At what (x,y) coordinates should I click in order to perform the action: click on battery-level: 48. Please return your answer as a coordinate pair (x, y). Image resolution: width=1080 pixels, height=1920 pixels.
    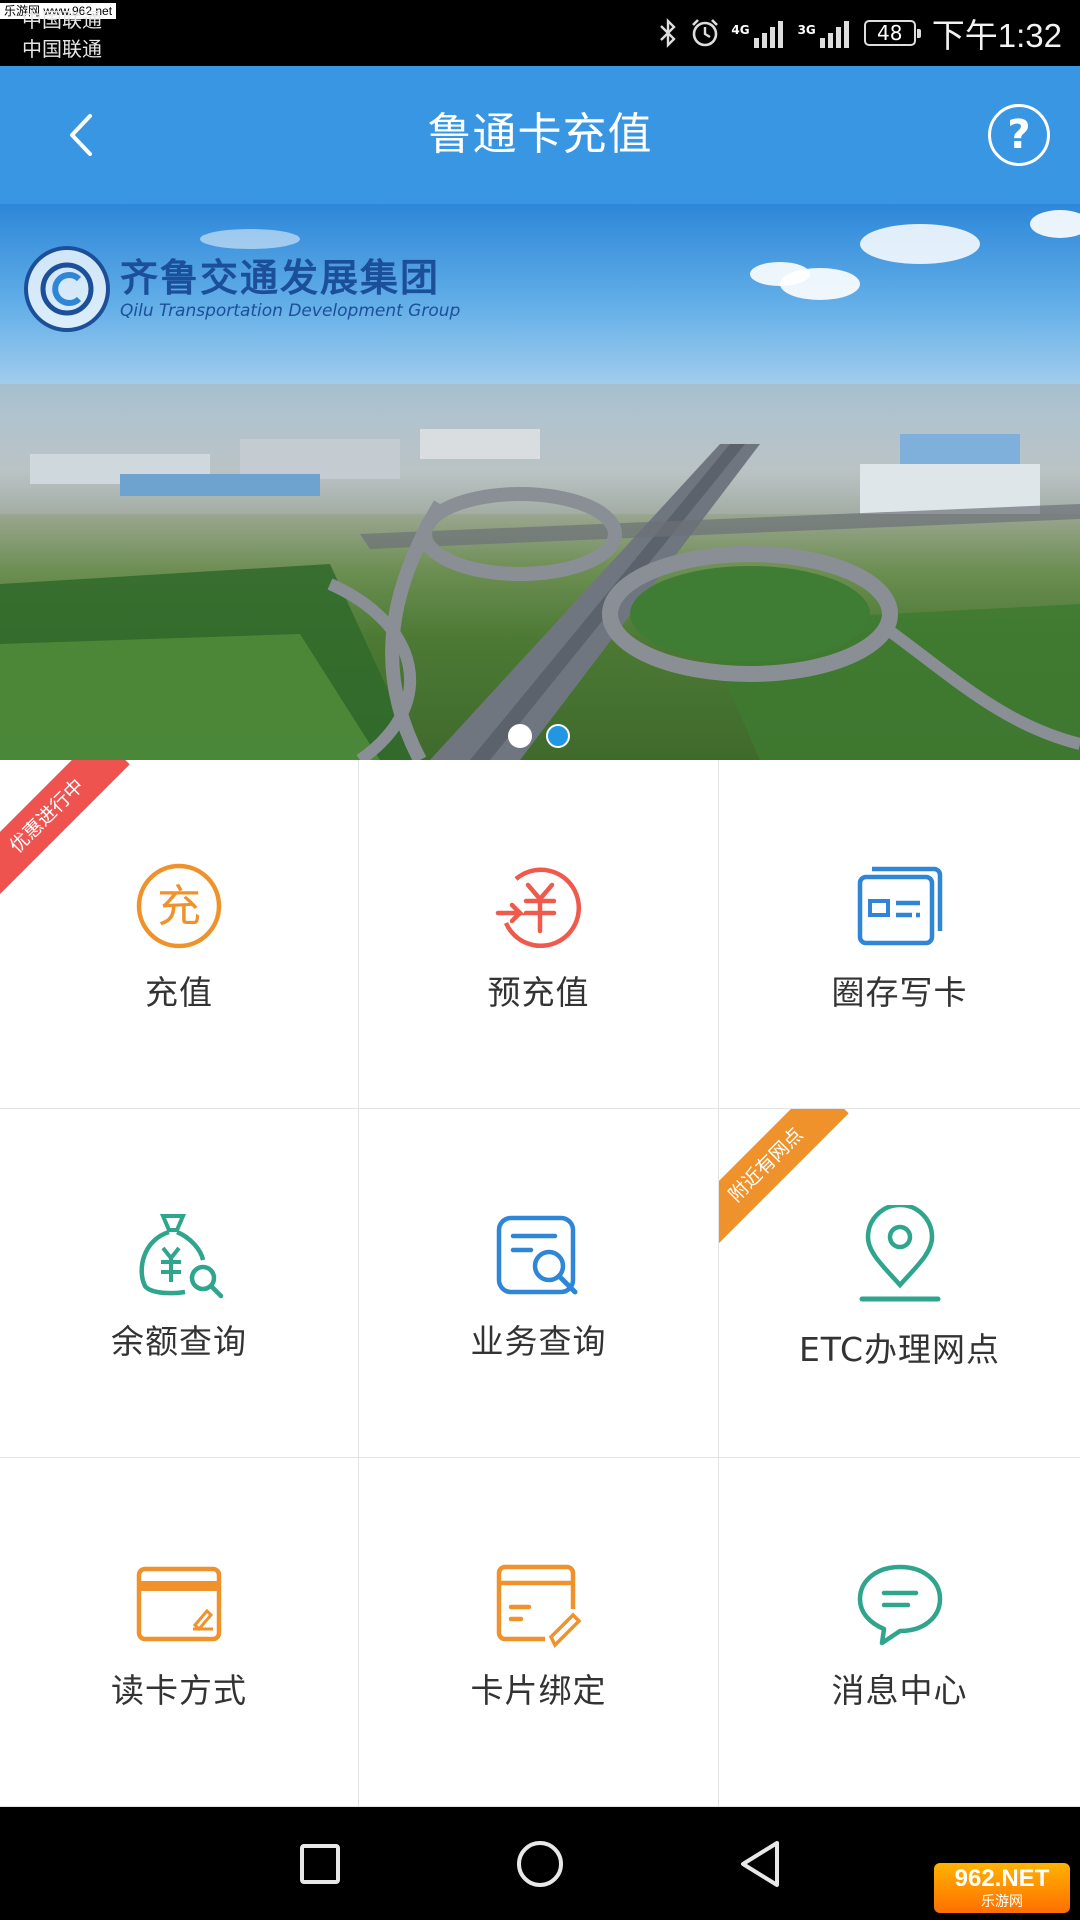
    Looking at the image, I should click on (890, 33).